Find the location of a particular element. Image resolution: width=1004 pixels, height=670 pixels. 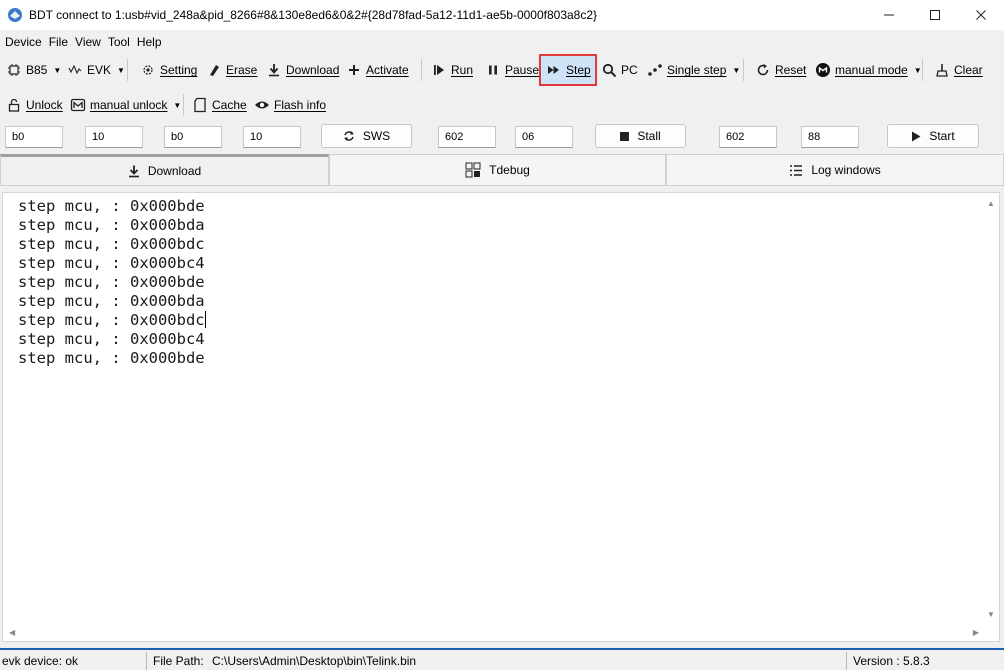

eye-icon is located at coordinates (262, 105).